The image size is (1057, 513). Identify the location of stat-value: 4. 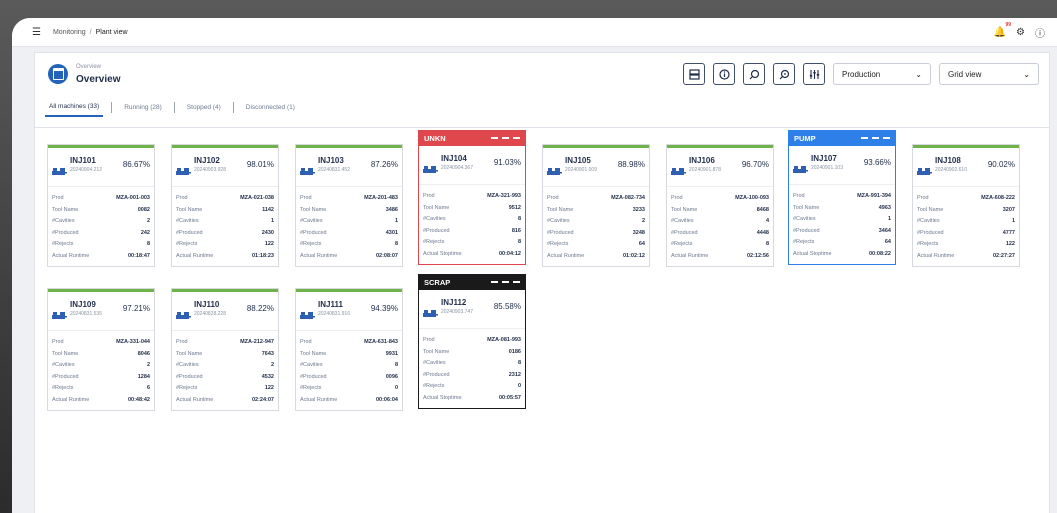
(767, 221).